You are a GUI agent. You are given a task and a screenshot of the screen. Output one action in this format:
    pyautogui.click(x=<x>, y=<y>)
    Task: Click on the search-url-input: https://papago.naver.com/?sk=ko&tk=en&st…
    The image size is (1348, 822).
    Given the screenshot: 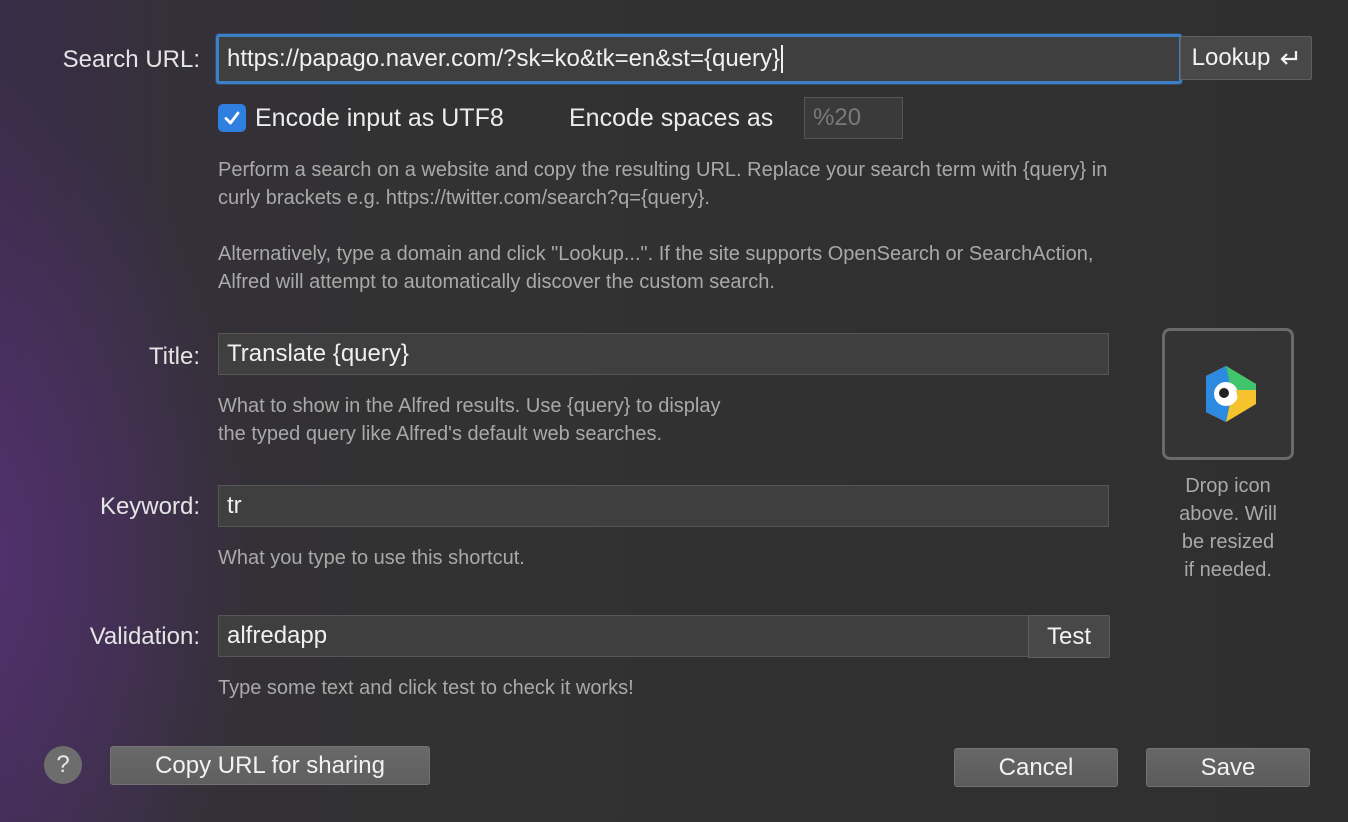 What is the action you would take?
    pyautogui.click(x=699, y=59)
    